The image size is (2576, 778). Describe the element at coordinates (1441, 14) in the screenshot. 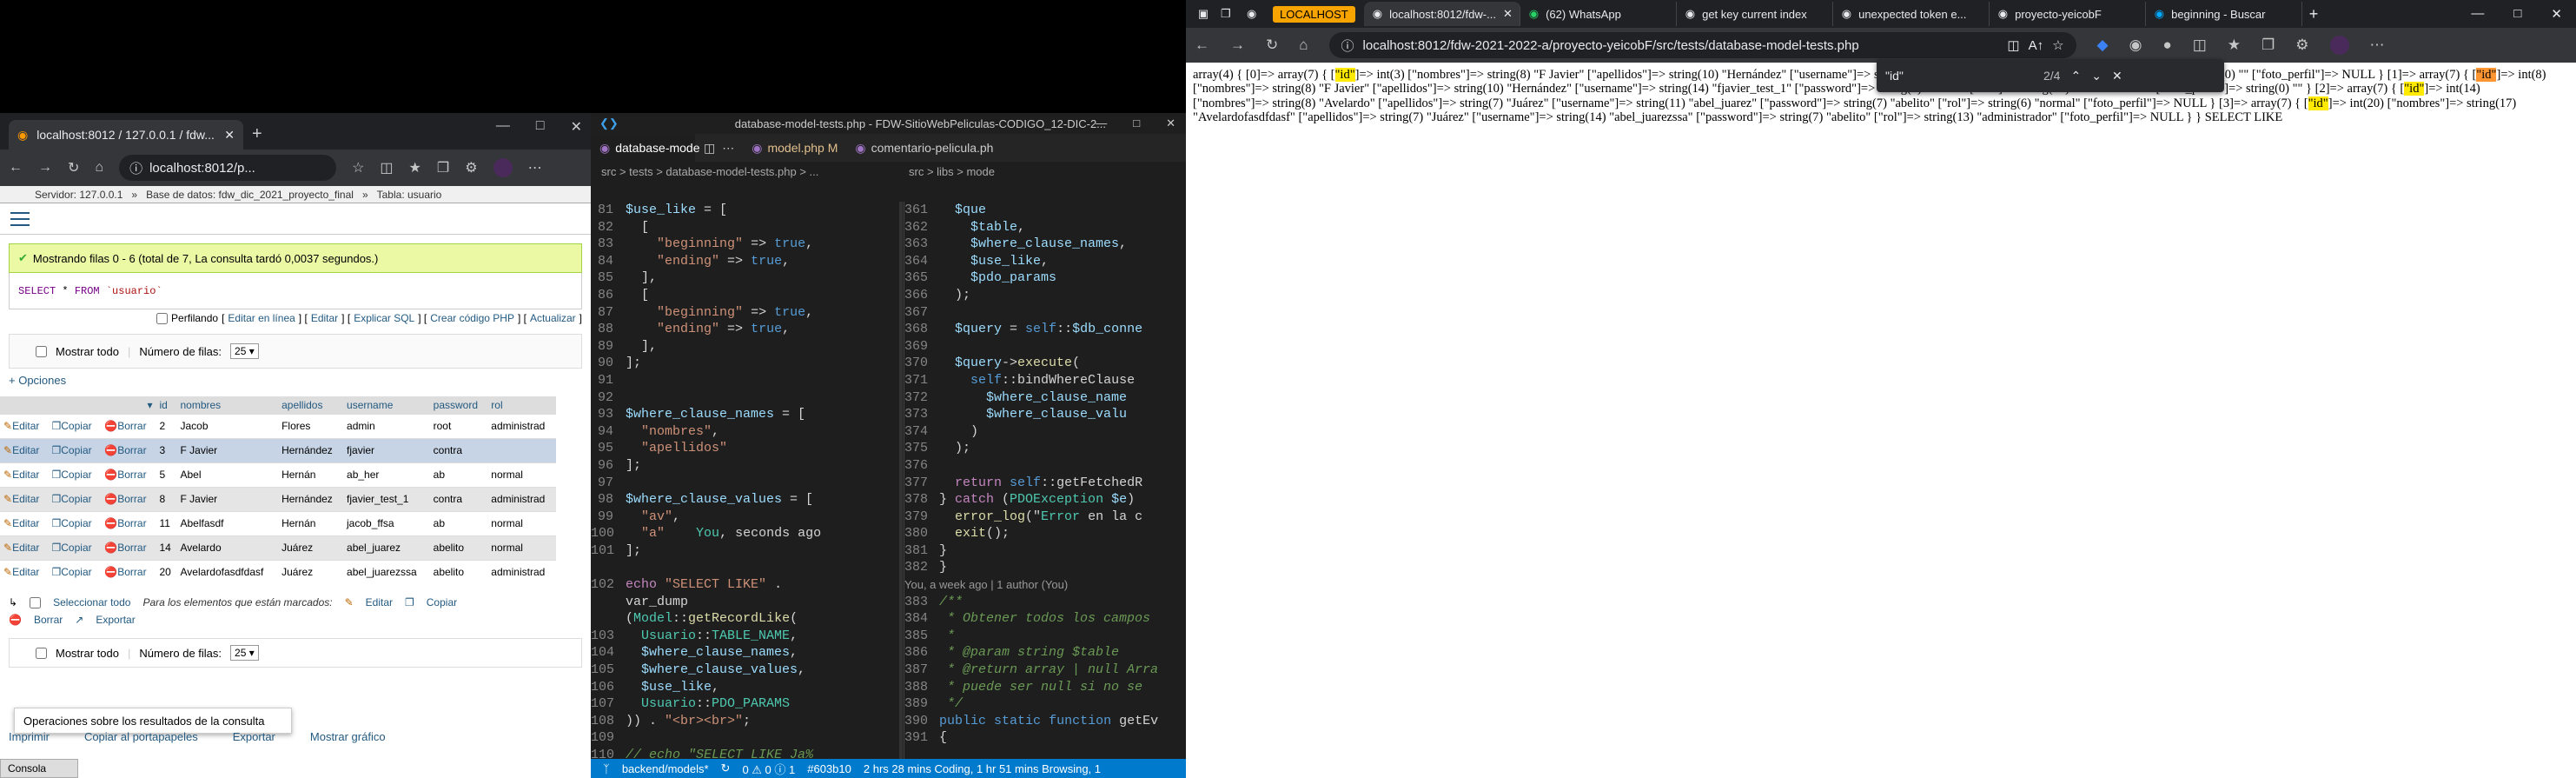

I see `tab-active: ◉ localhost:8012/fdw-... ✕` at that location.